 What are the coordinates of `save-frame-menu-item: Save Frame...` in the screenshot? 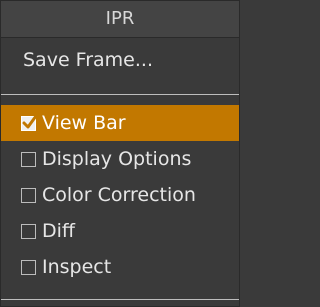 It's located at (120, 60).